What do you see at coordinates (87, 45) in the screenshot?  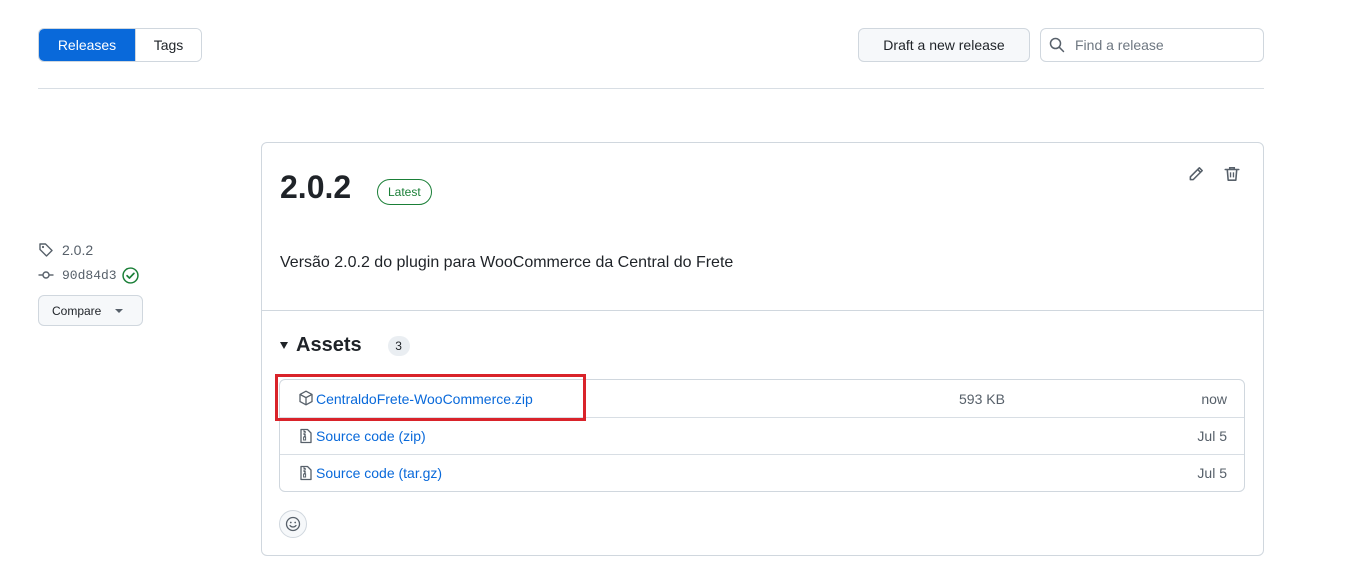 I see `tab-releases: Releases` at bounding box center [87, 45].